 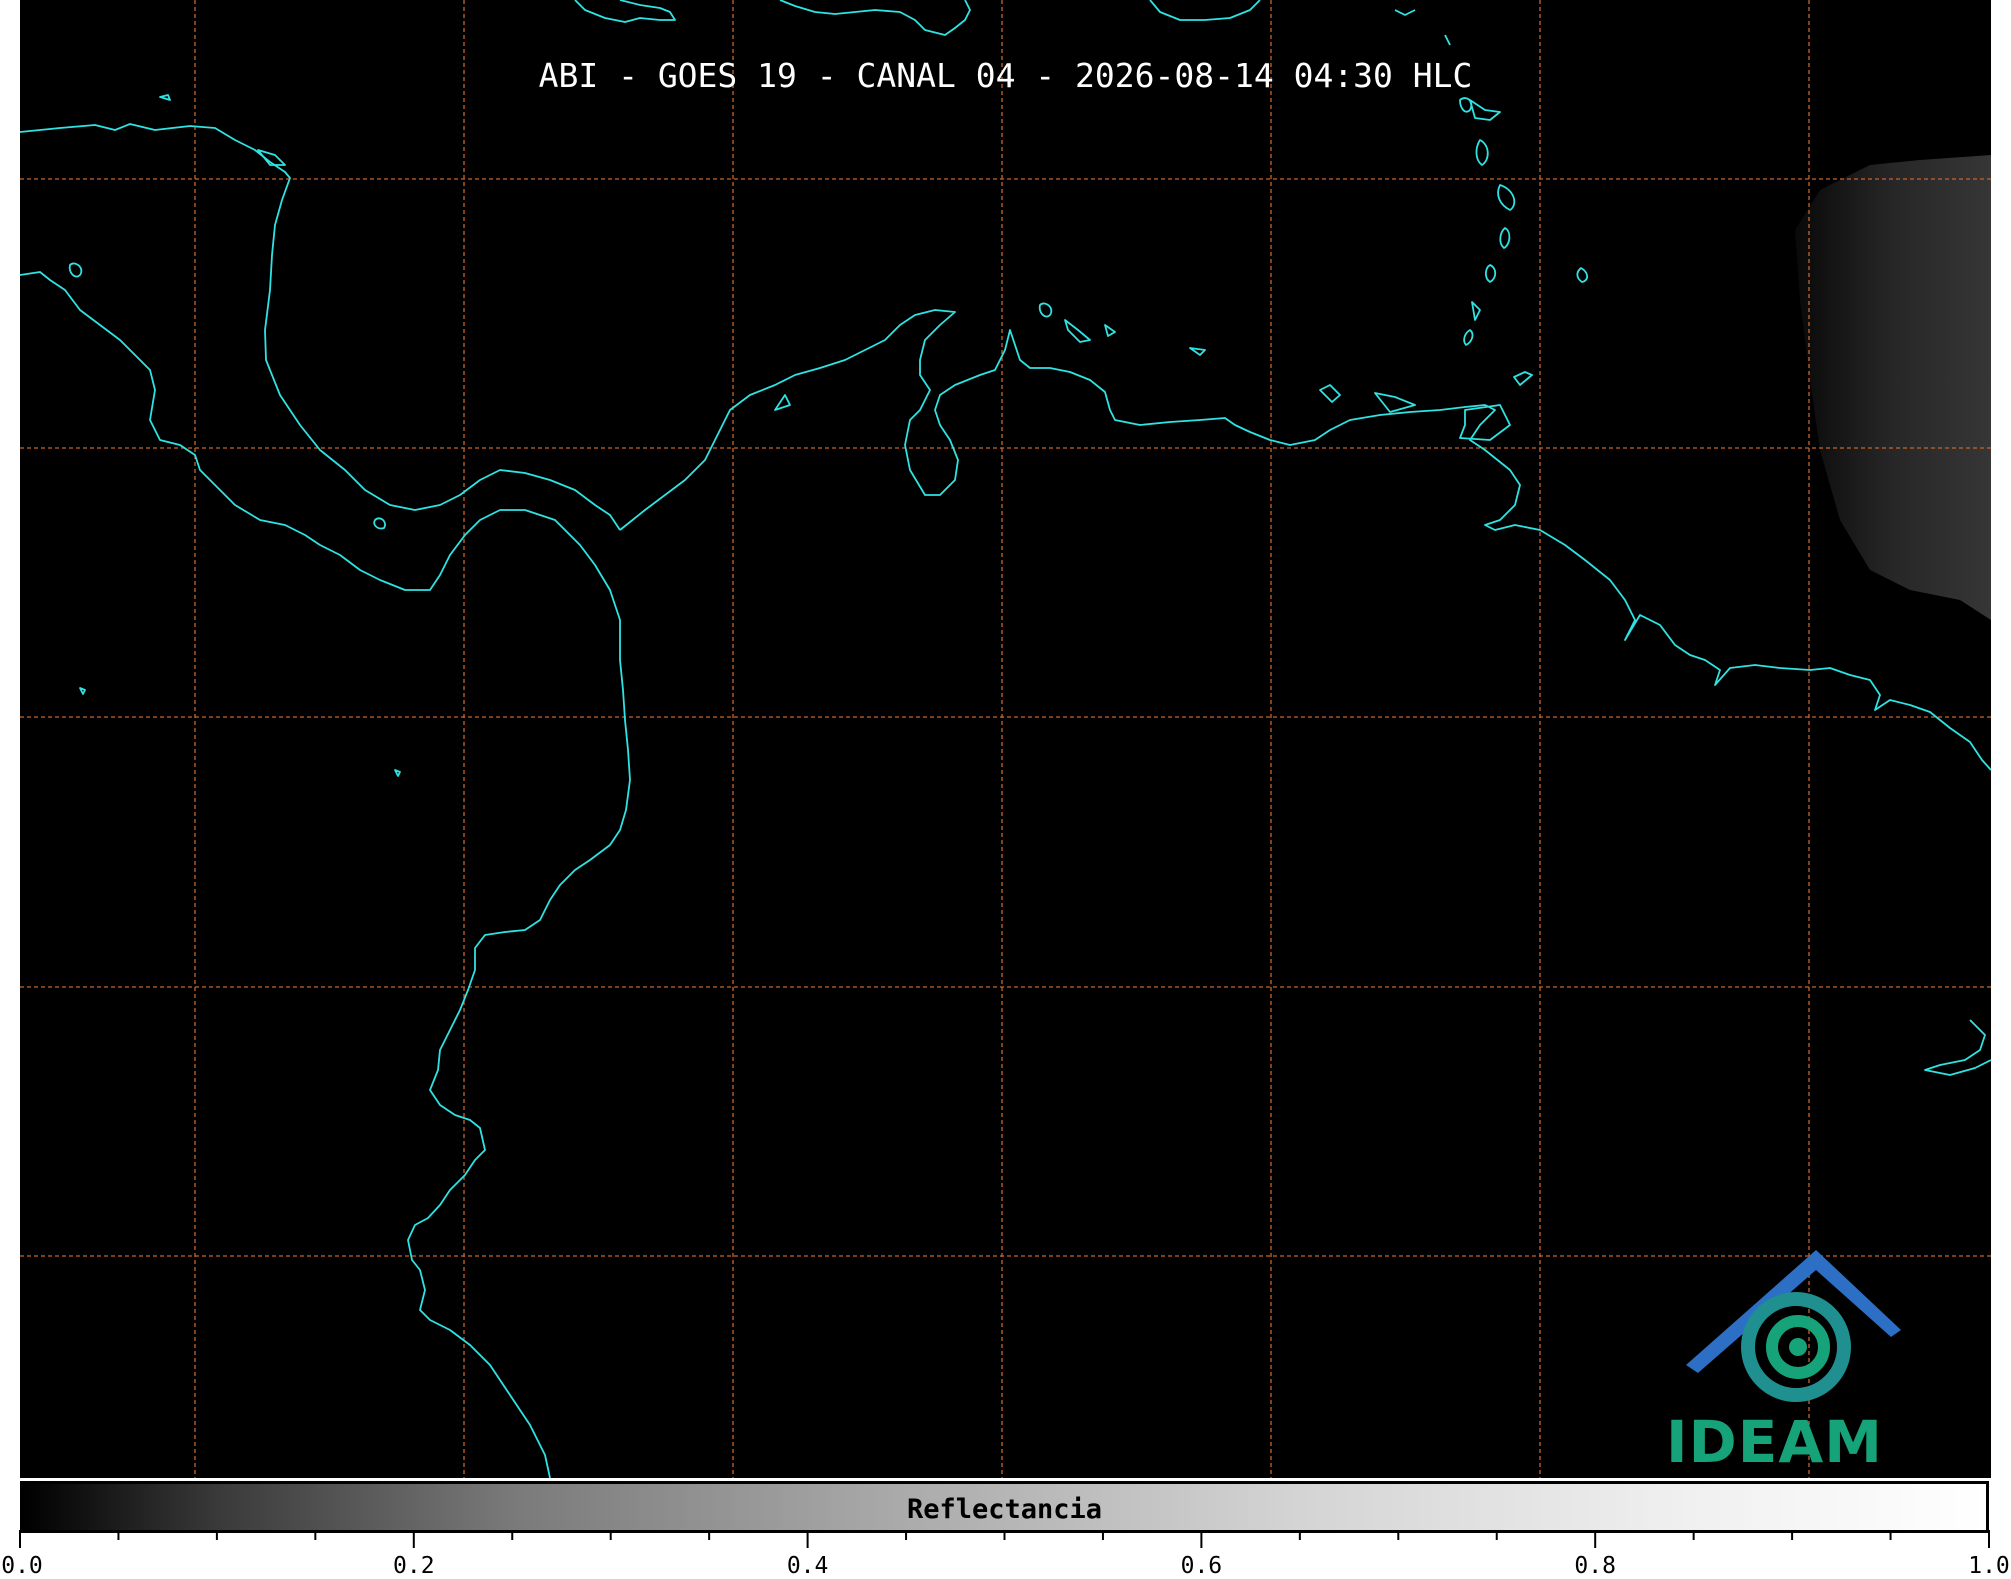 I want to click on colorbar-tick-label: 0.2, so click(x=414, y=1566).